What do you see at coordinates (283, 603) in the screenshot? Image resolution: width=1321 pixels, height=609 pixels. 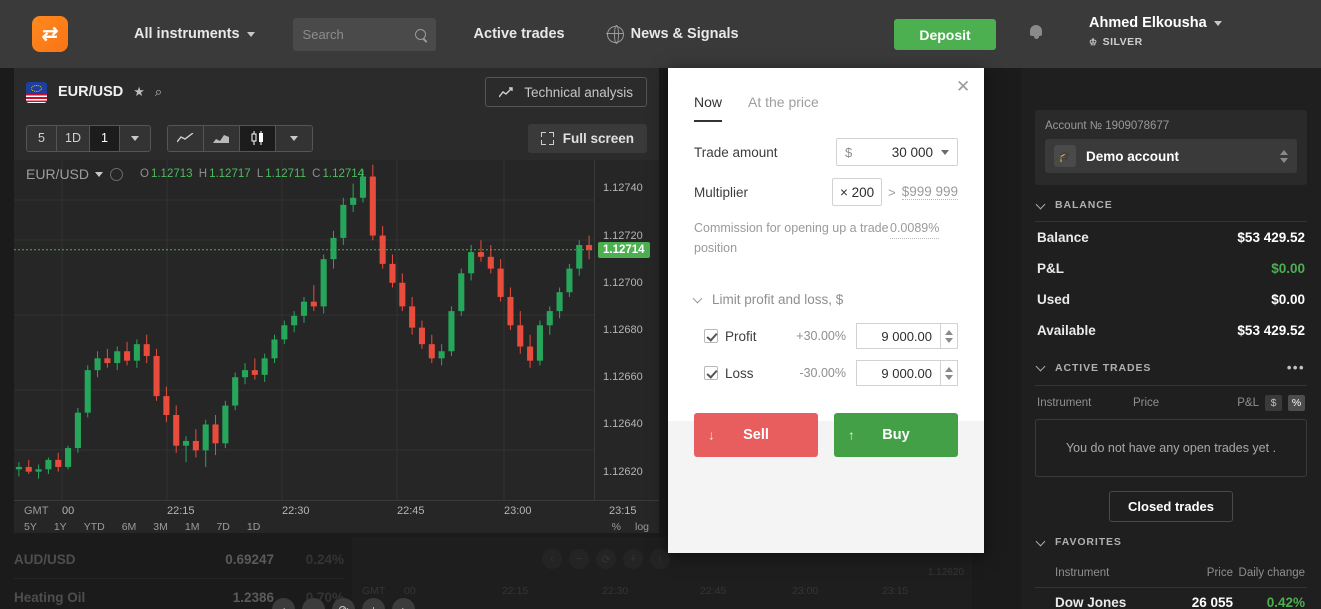 I see `chart-prev-button: ‹` at bounding box center [283, 603].